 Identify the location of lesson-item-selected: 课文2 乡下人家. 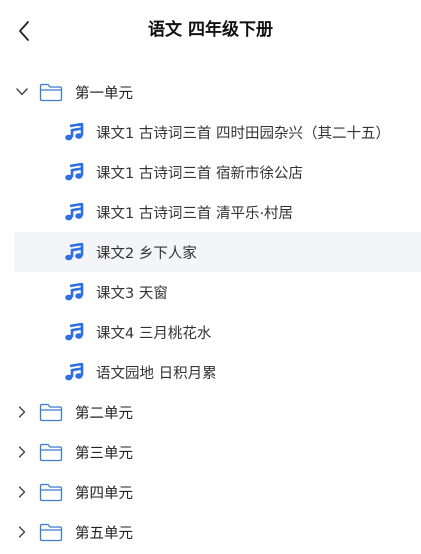
(217, 252).